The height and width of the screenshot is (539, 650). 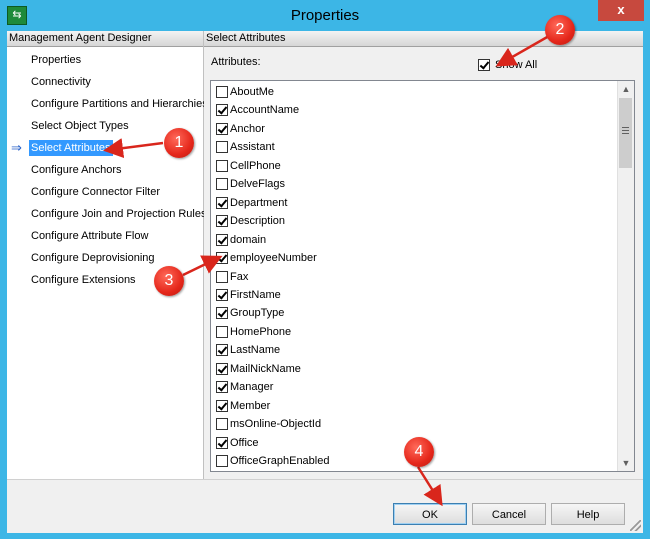 I want to click on nav-item-properties: Properties, so click(x=56, y=60).